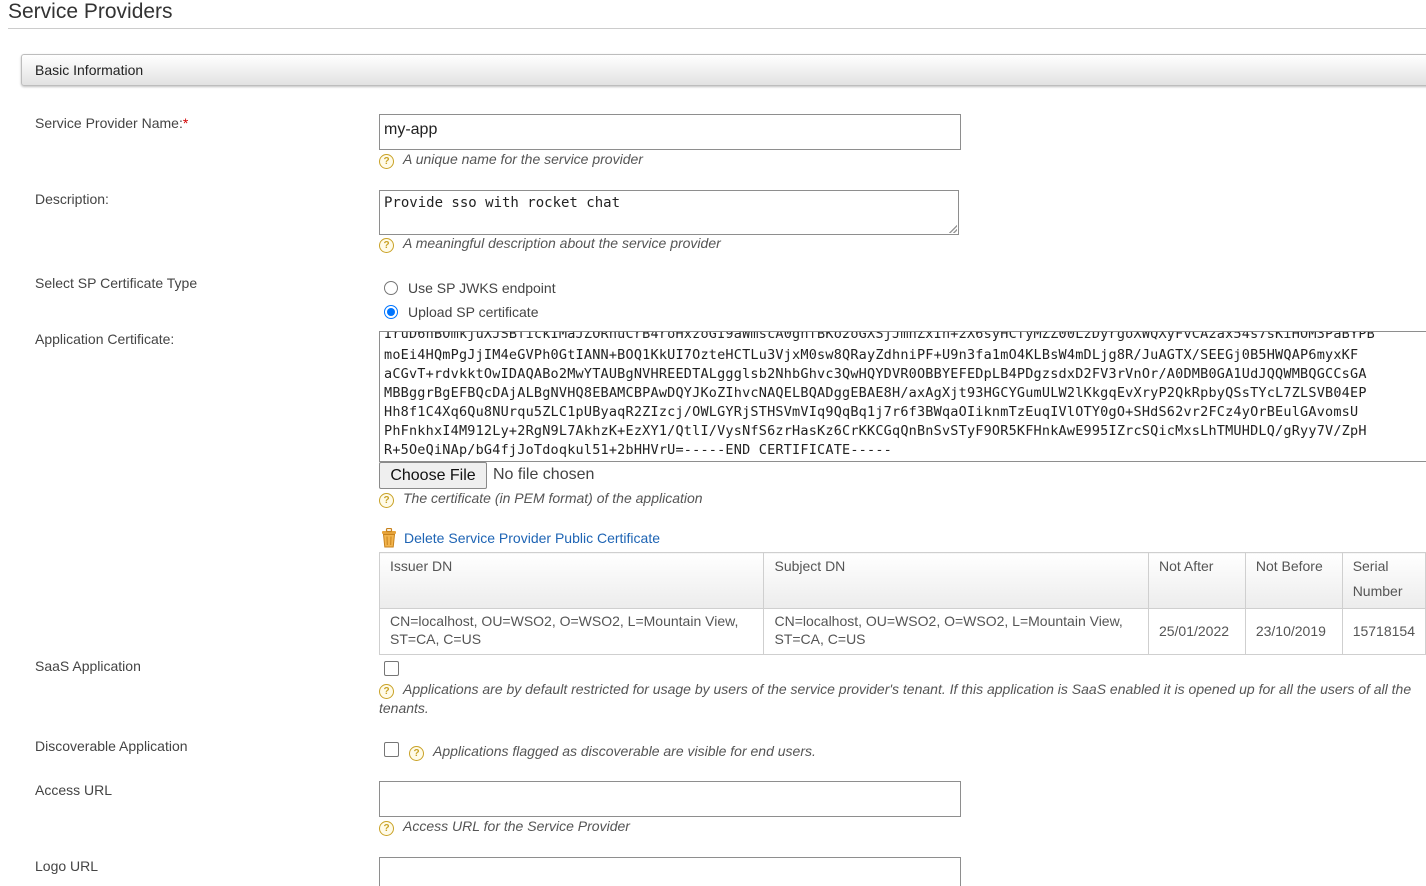 This screenshot has width=1426, height=886. I want to click on description-label: Description:, so click(72, 199).